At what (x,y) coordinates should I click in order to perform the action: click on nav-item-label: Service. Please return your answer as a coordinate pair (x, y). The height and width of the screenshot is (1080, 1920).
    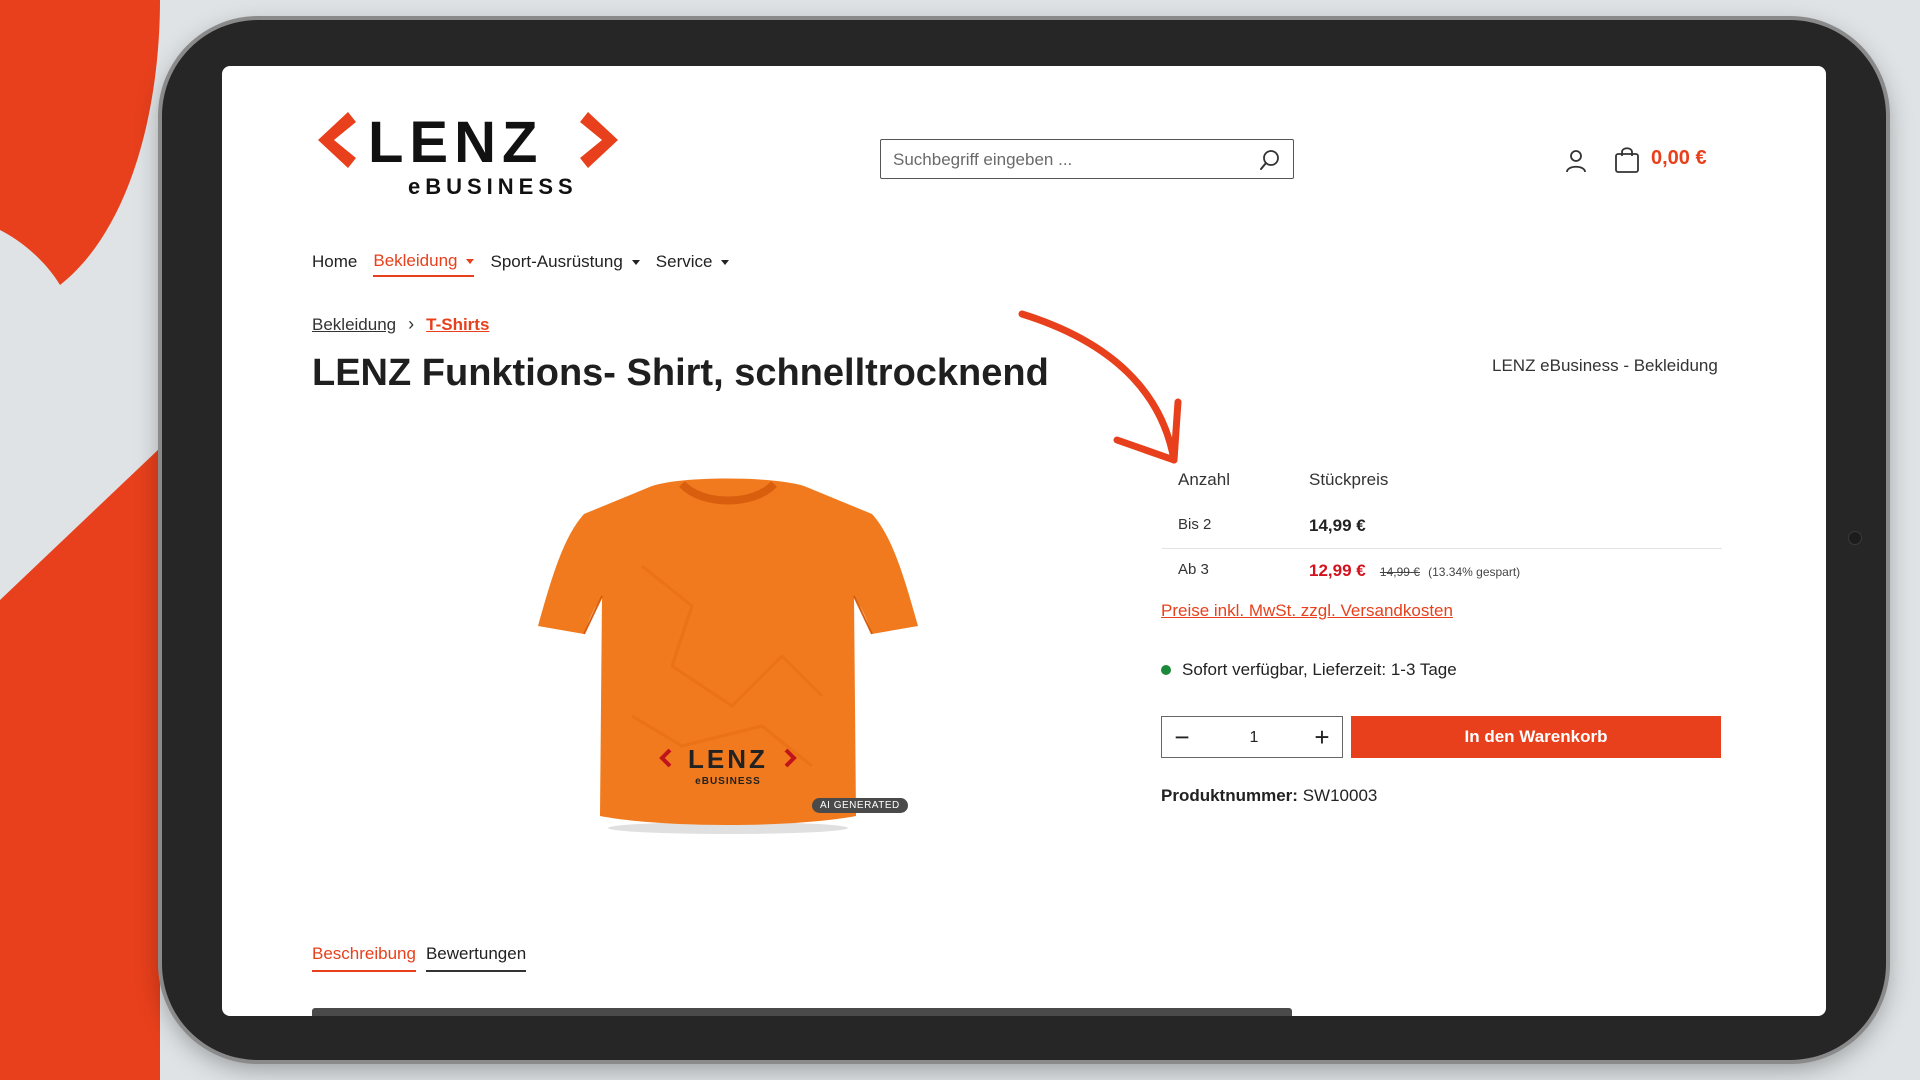
    Looking at the image, I should click on (684, 261).